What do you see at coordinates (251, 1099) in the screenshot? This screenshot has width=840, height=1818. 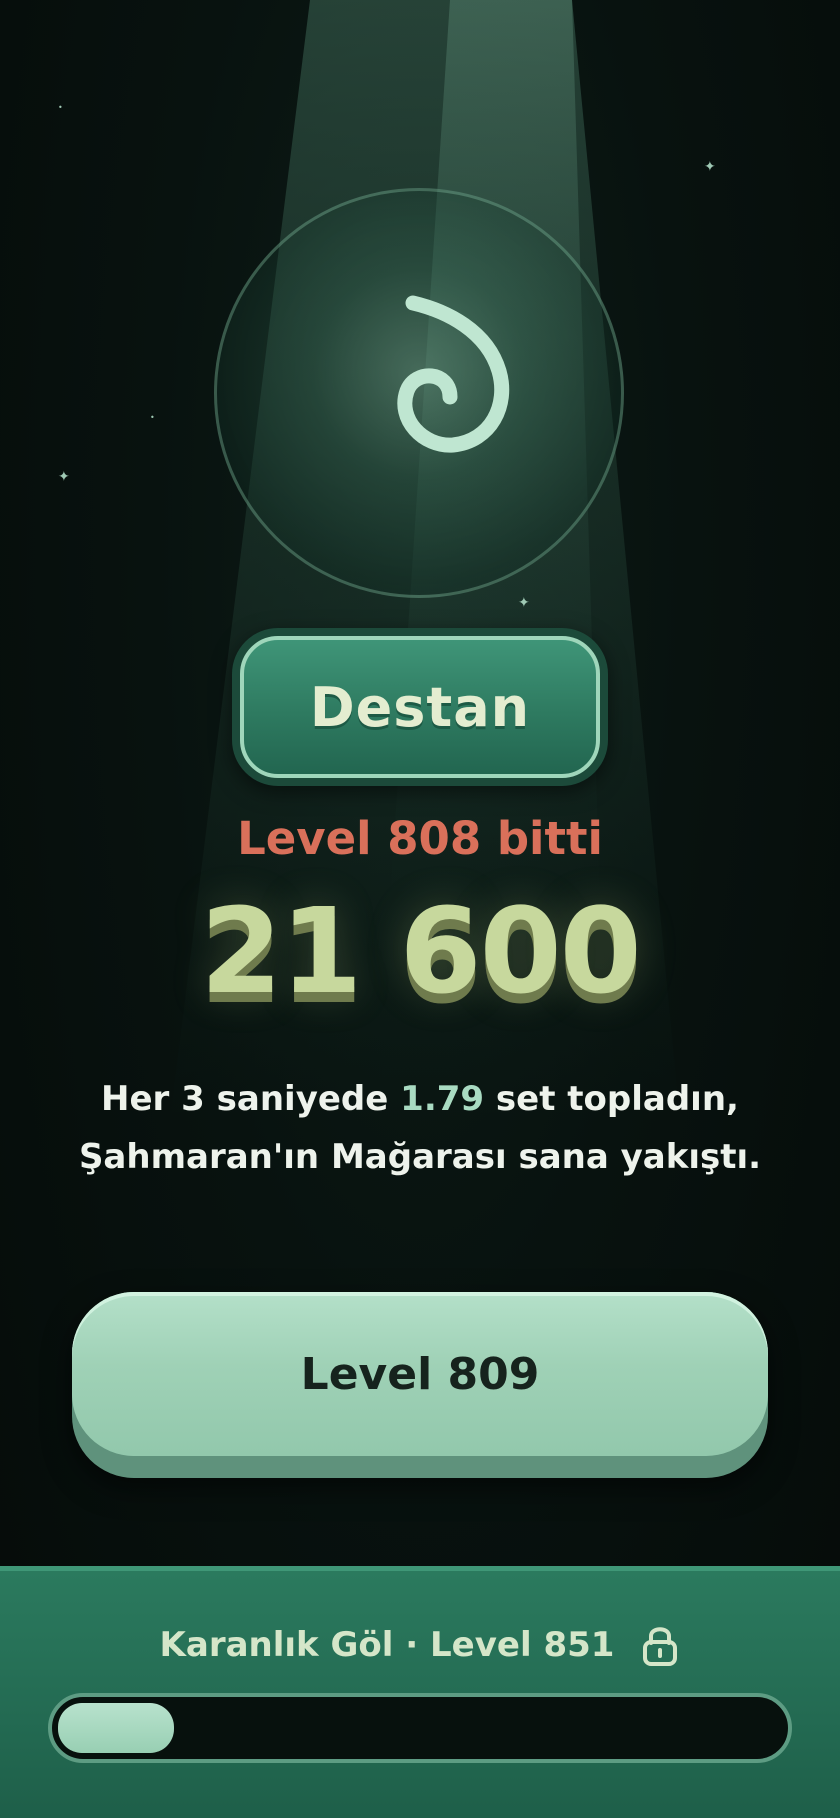 I see `message-prefix: Her 3 saniyede` at bounding box center [251, 1099].